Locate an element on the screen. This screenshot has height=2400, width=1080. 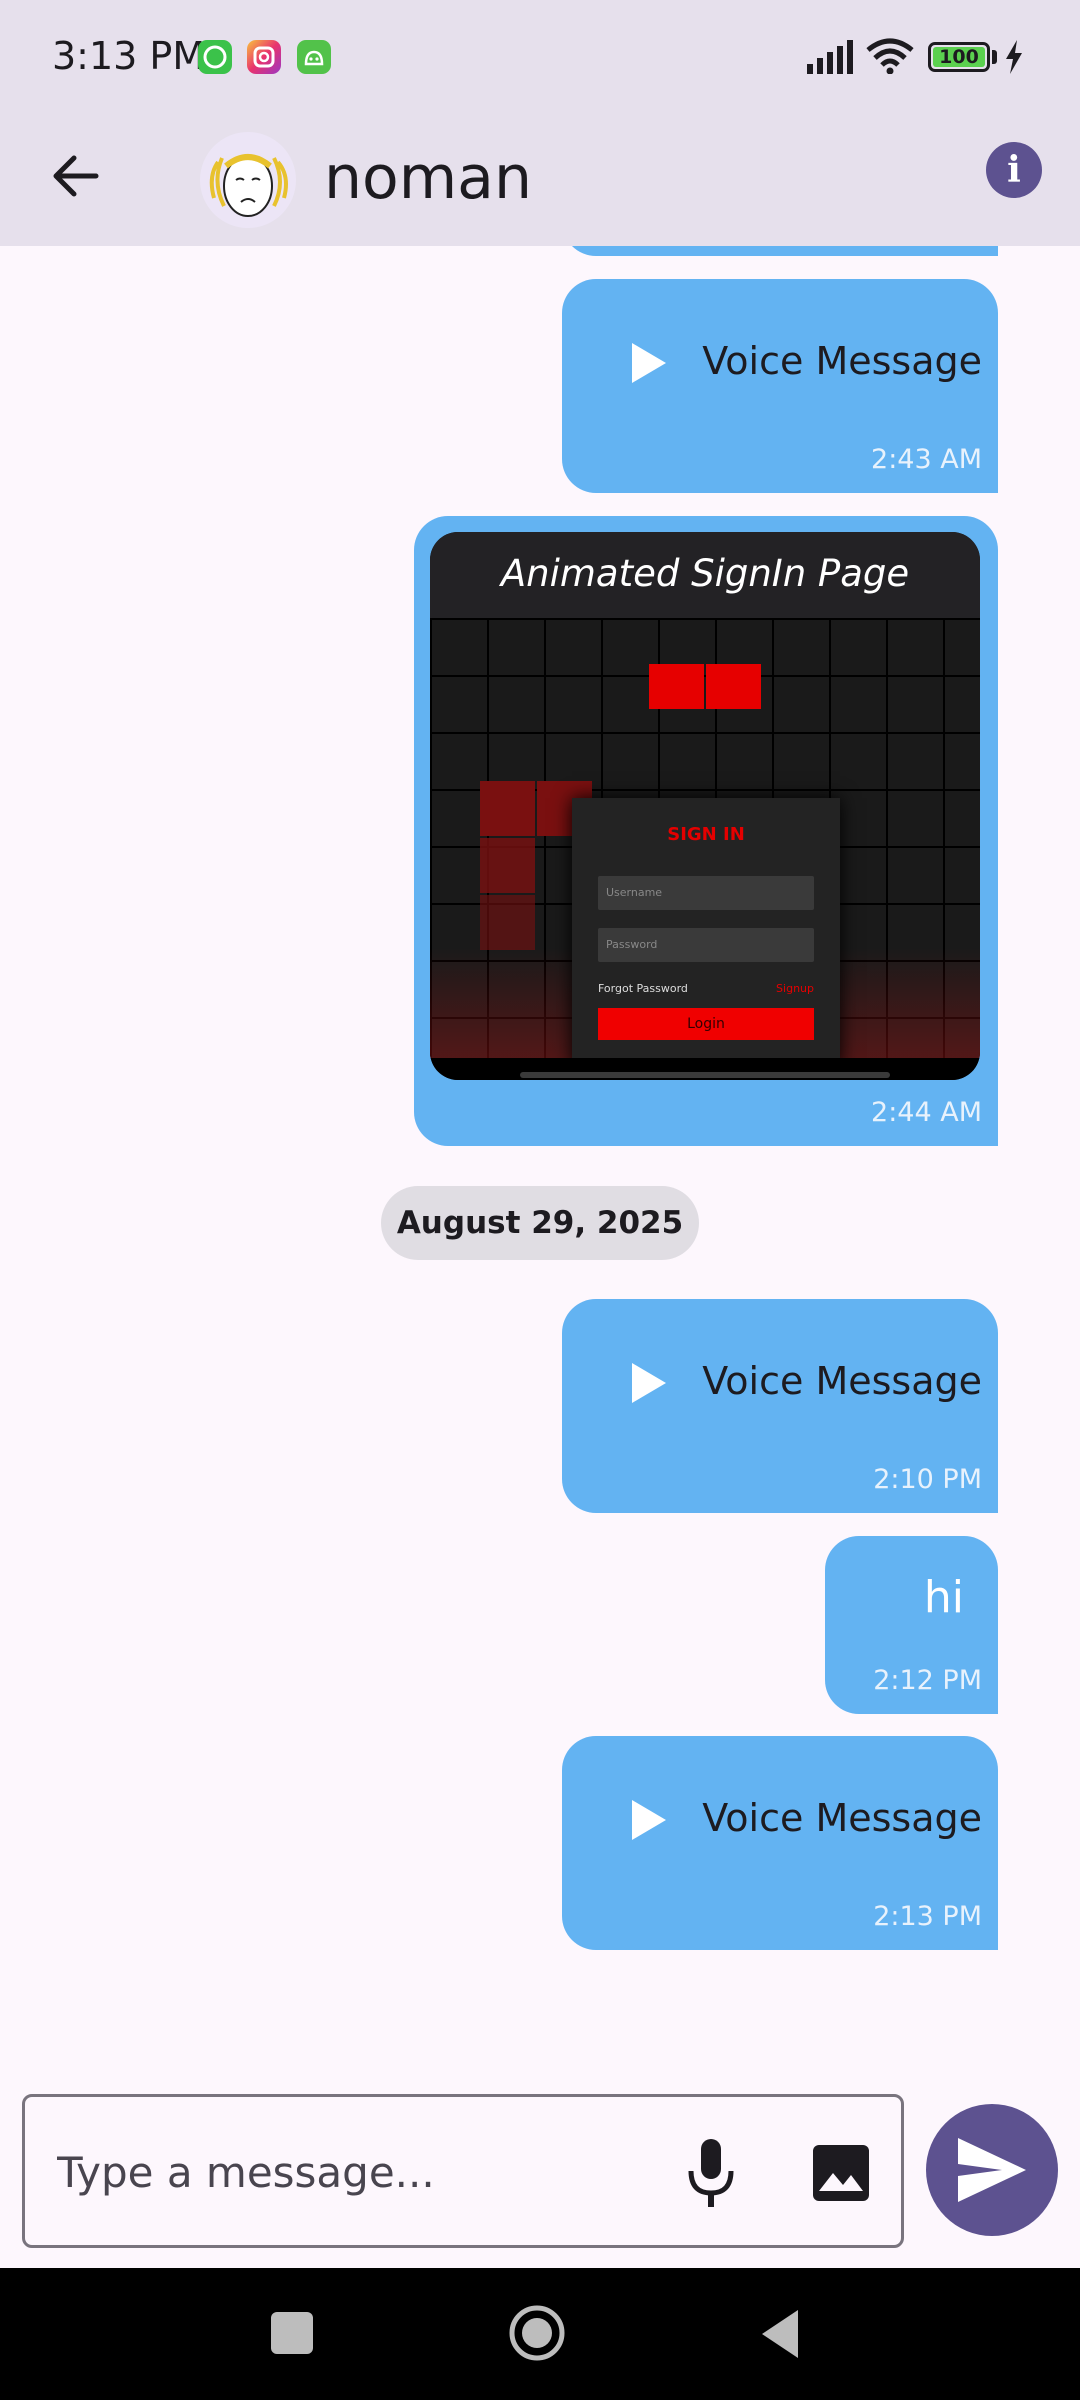
nav-back-button is located at coordinates (780, 2334).